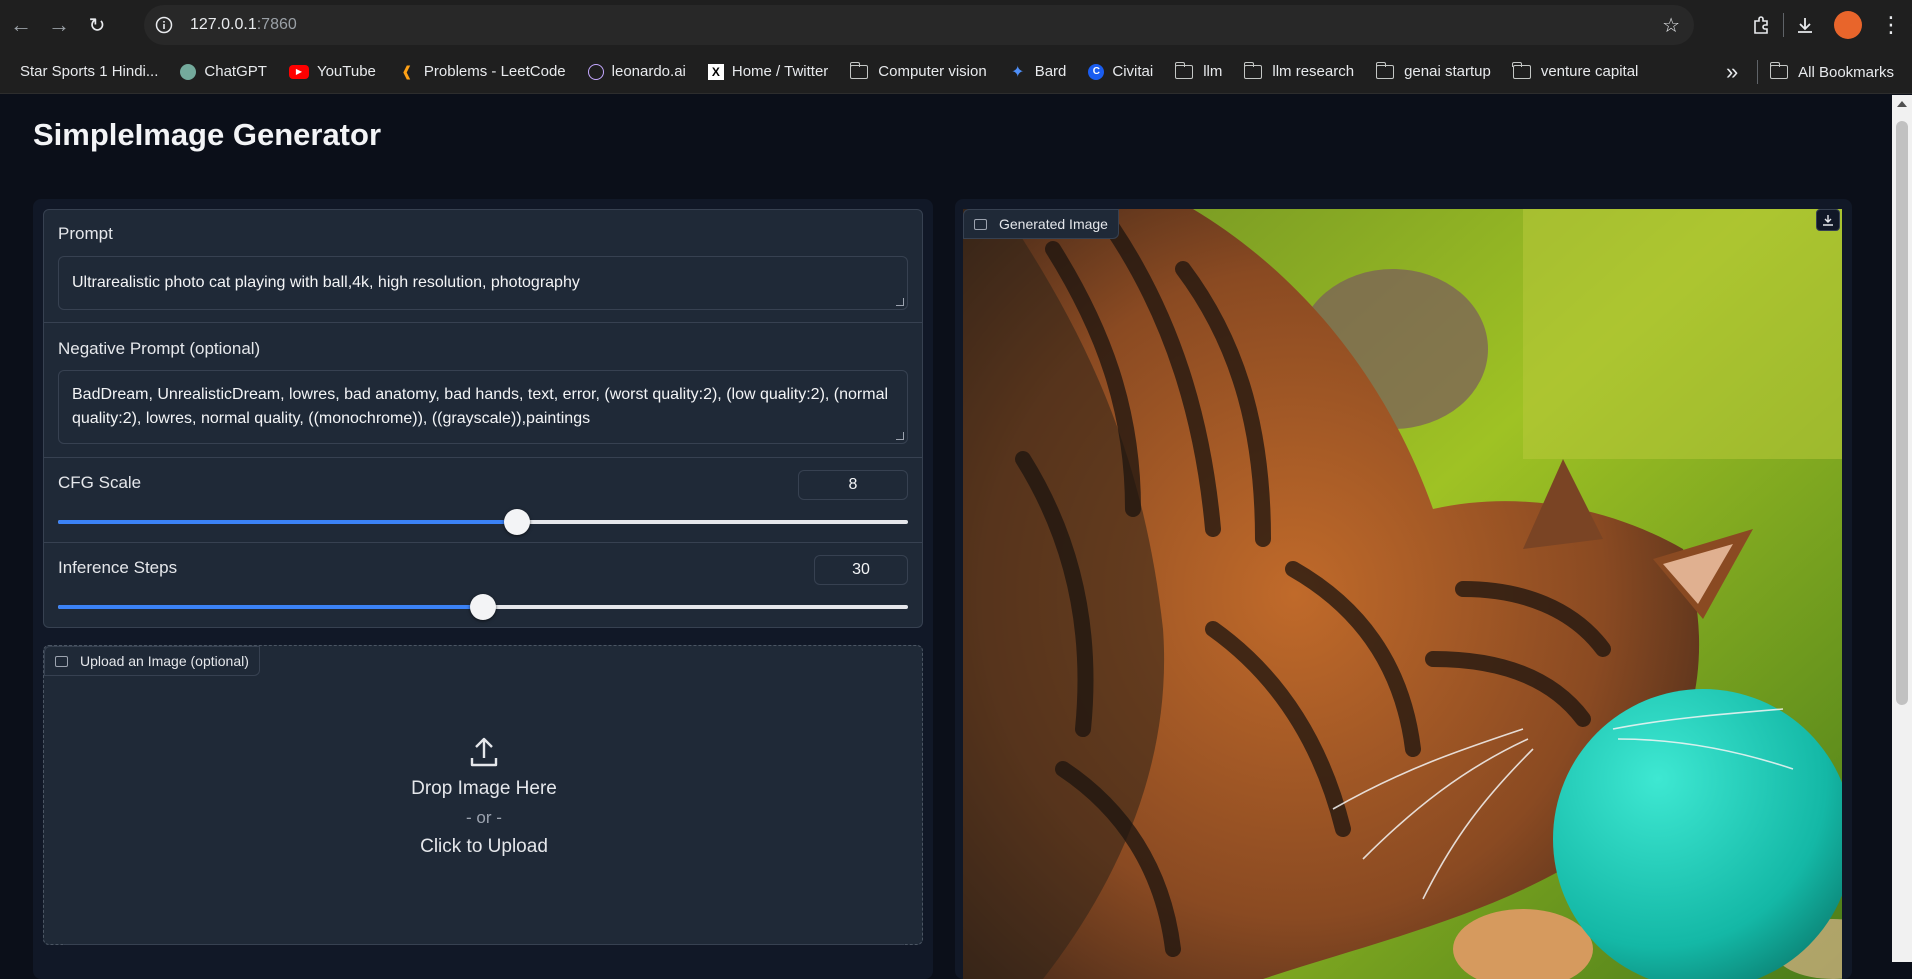 This screenshot has width=1912, height=979. What do you see at coordinates (767, 71) in the screenshot?
I see `bookmark-item: X Home / Twitter` at bounding box center [767, 71].